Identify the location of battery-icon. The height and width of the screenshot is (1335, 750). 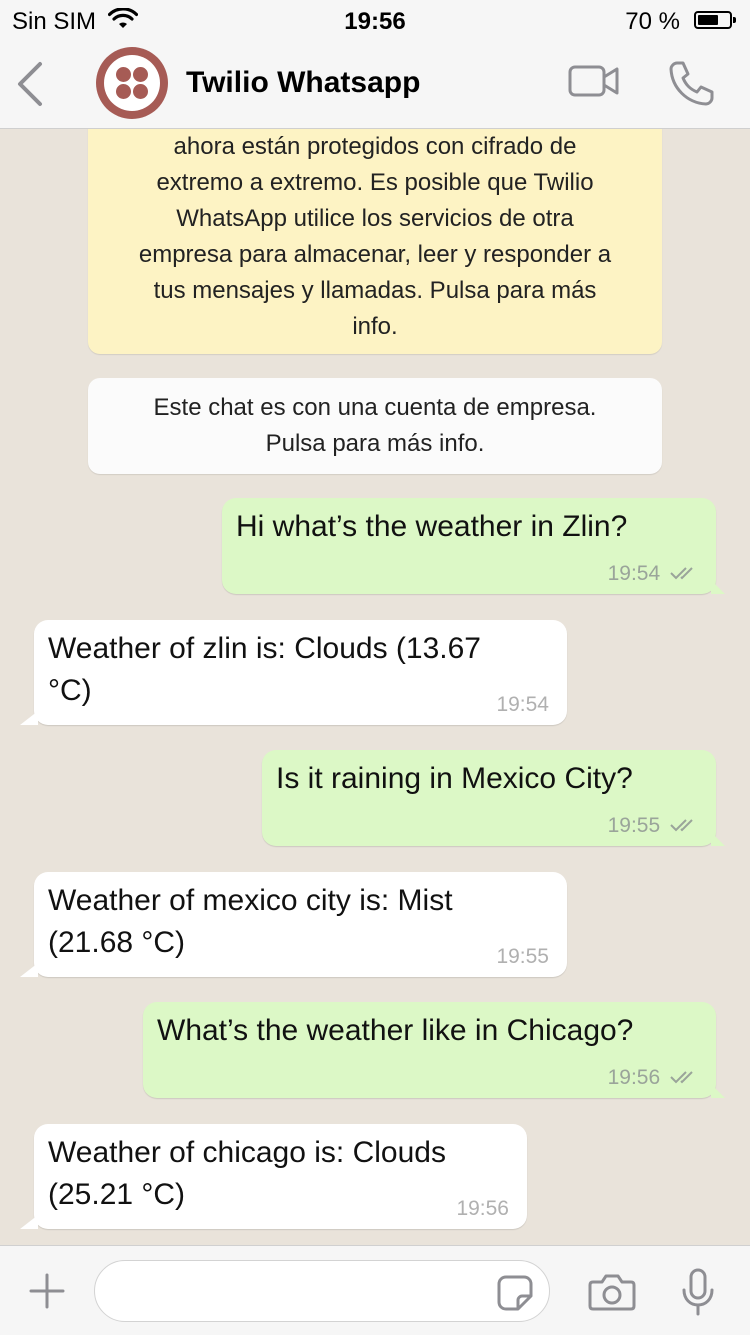
(715, 20).